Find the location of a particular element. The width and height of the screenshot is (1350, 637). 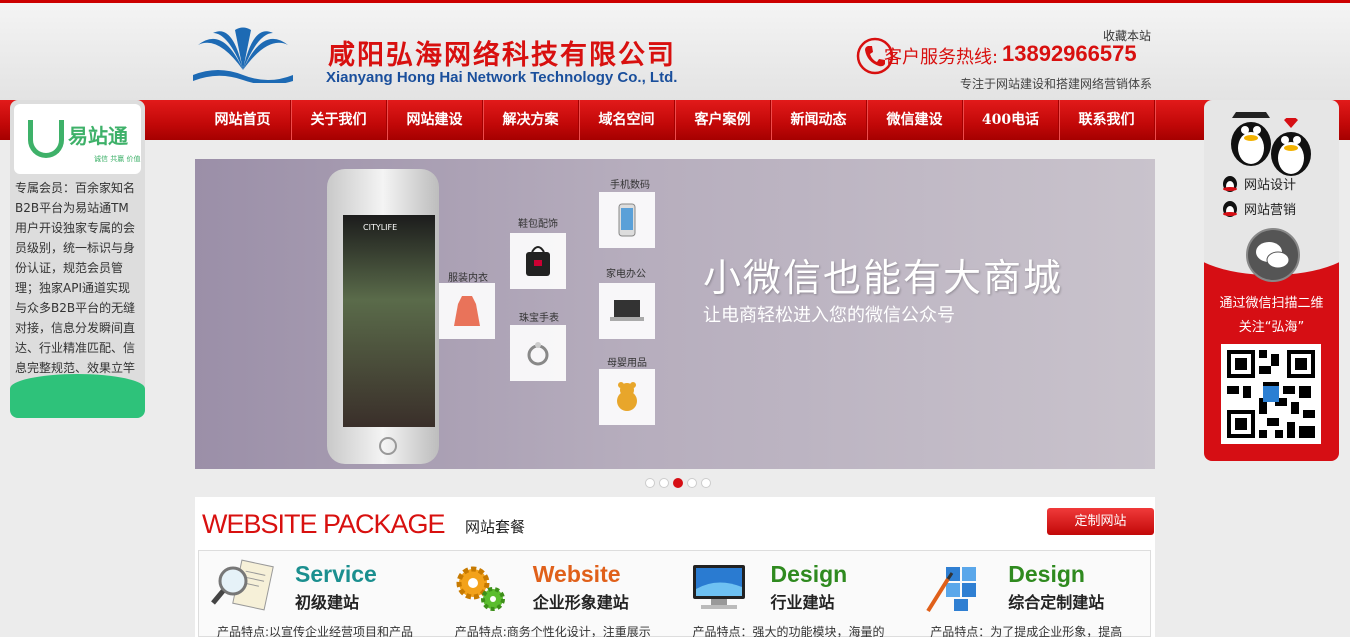

banner-subline: 让电商轻松进入您的微信公众号 is located at coordinates (829, 315).